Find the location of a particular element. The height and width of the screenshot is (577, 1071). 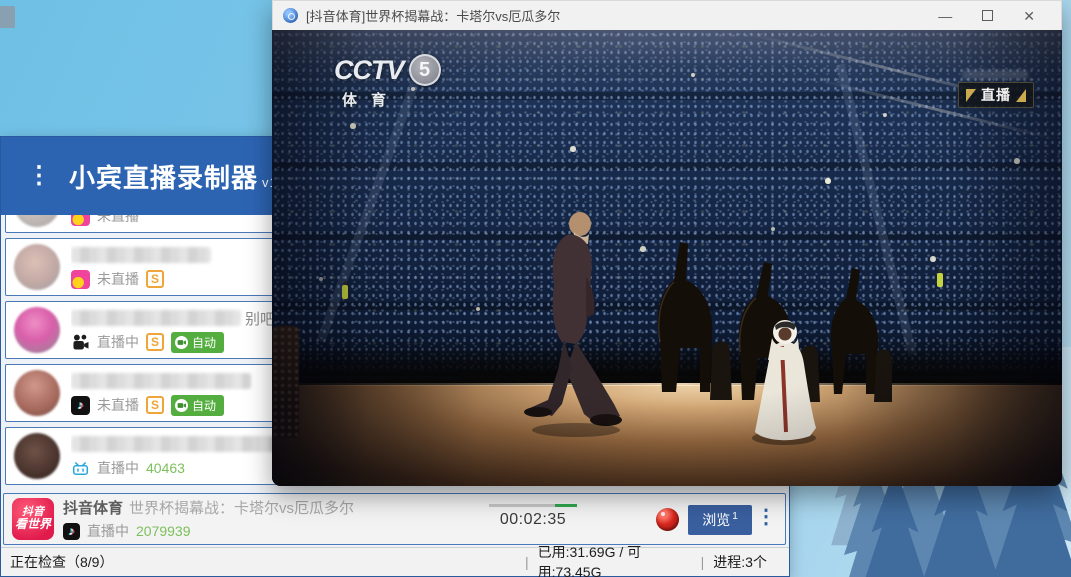

platform-icon-bilibili is located at coordinates (80, 468).